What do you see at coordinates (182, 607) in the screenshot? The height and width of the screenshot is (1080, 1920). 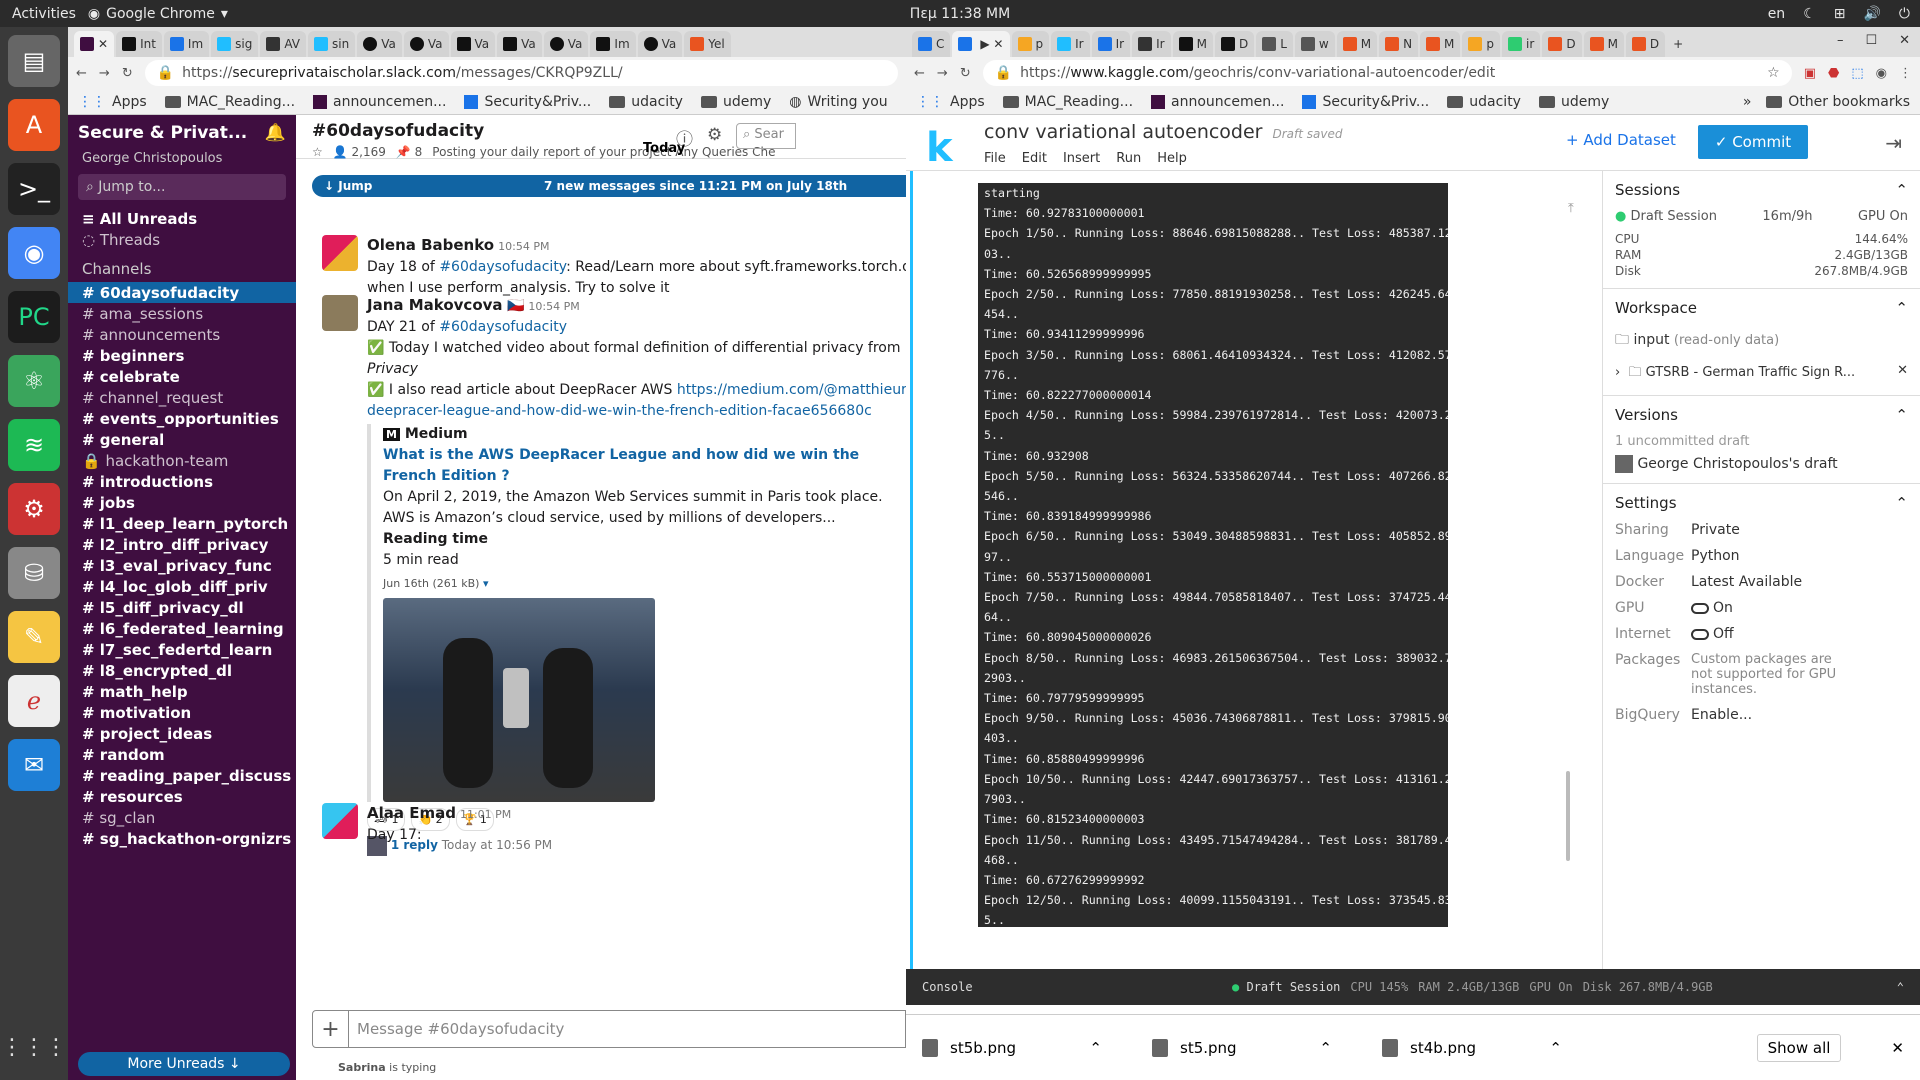 I see `channel-item: # l5_diff_privacy_dl` at bounding box center [182, 607].